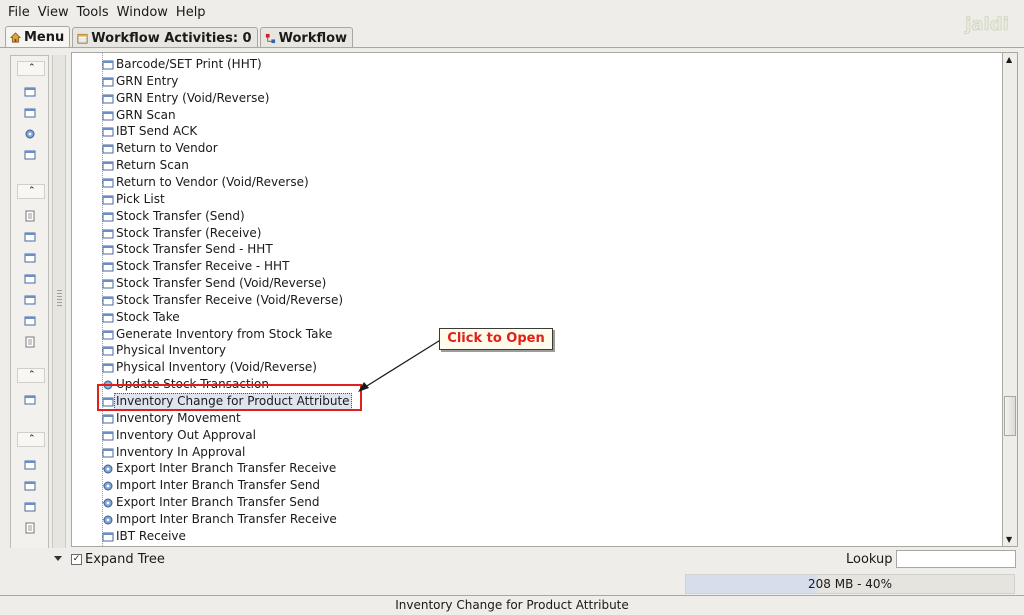 The height and width of the screenshot is (615, 1024). Describe the element at coordinates (19, 13) in the screenshot. I see `menu-file: File` at that location.